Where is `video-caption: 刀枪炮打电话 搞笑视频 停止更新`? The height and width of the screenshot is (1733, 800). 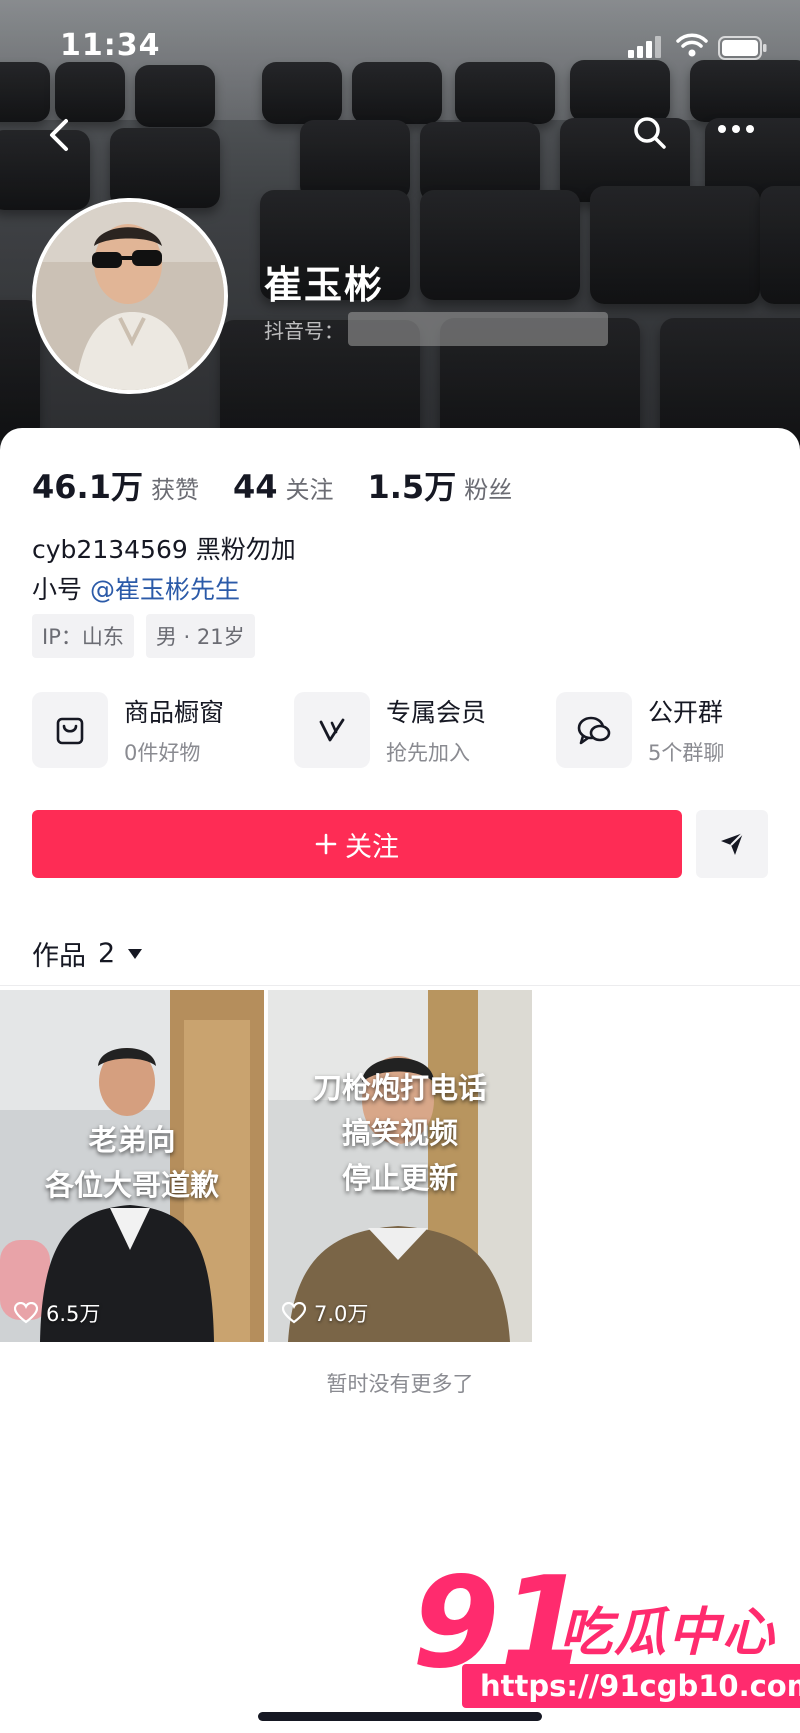 video-caption: 刀枪炮打电话 搞笑视频 停止更新 is located at coordinates (400, 1133).